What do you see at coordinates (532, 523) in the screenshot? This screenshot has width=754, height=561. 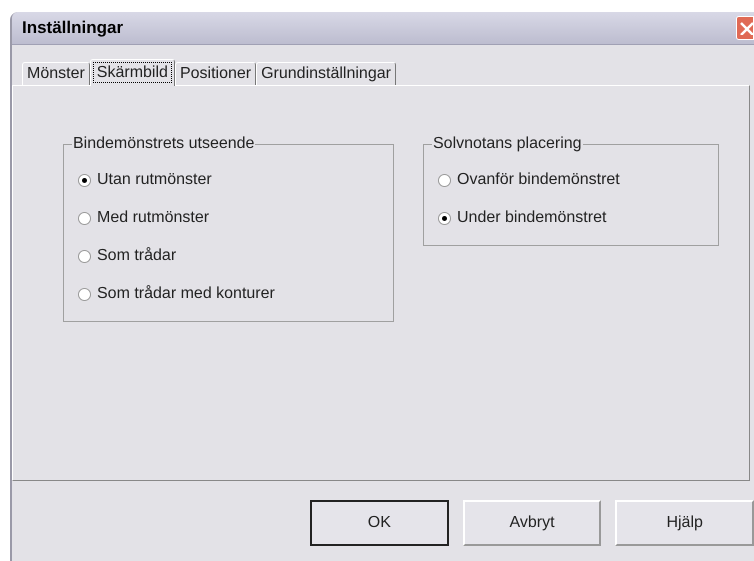 I see `dialog-button: Avbryt` at bounding box center [532, 523].